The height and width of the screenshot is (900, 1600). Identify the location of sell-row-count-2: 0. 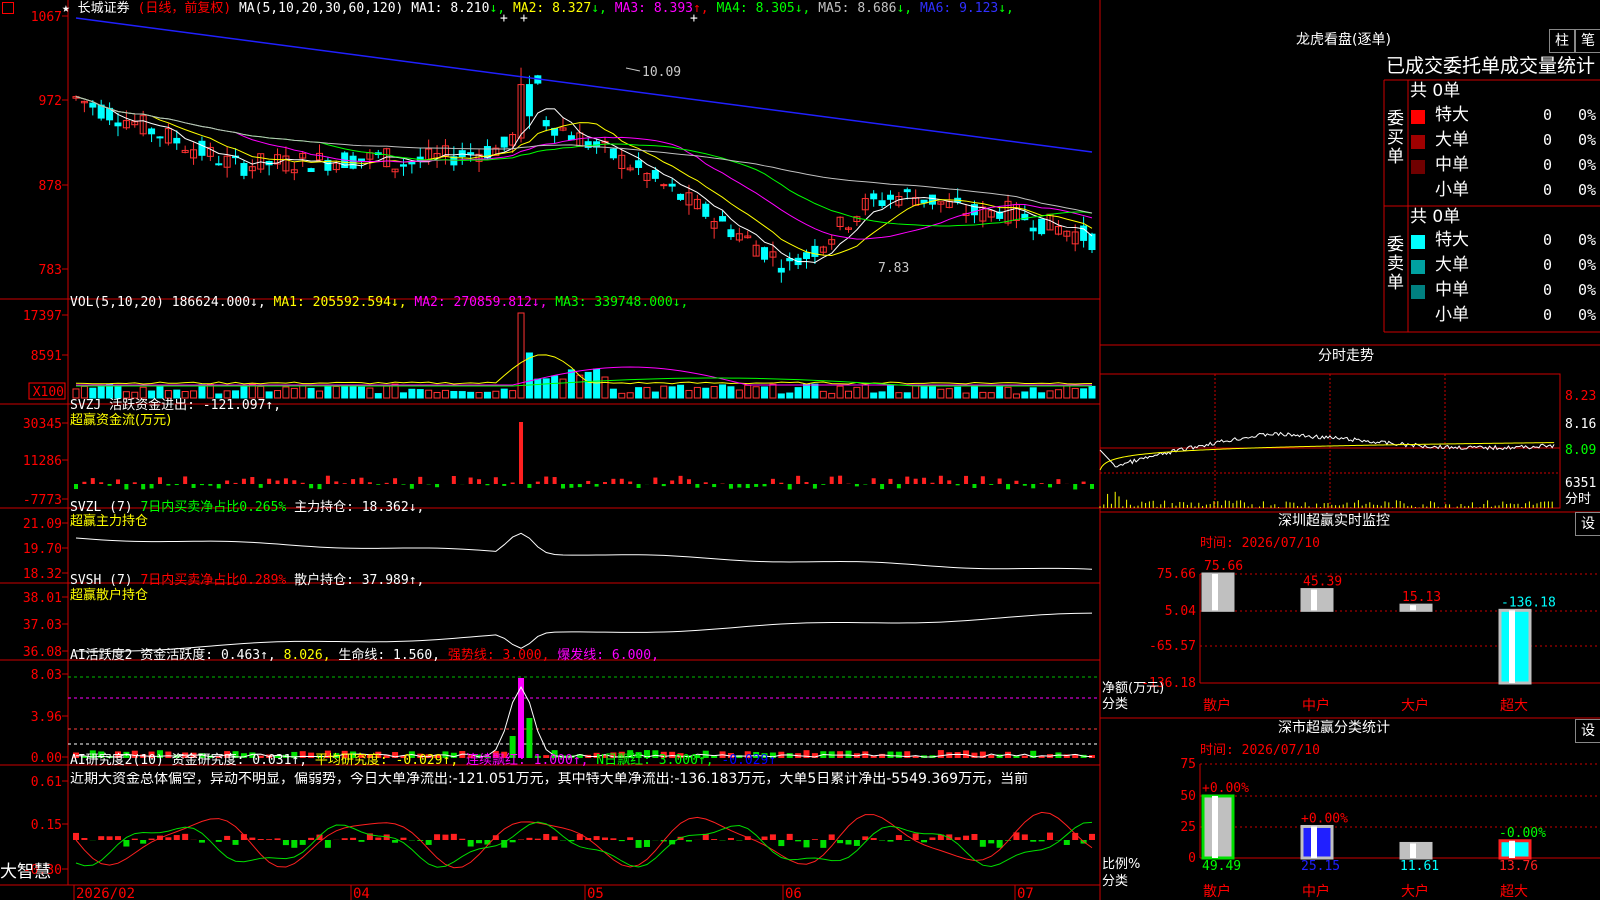
(1548, 290).